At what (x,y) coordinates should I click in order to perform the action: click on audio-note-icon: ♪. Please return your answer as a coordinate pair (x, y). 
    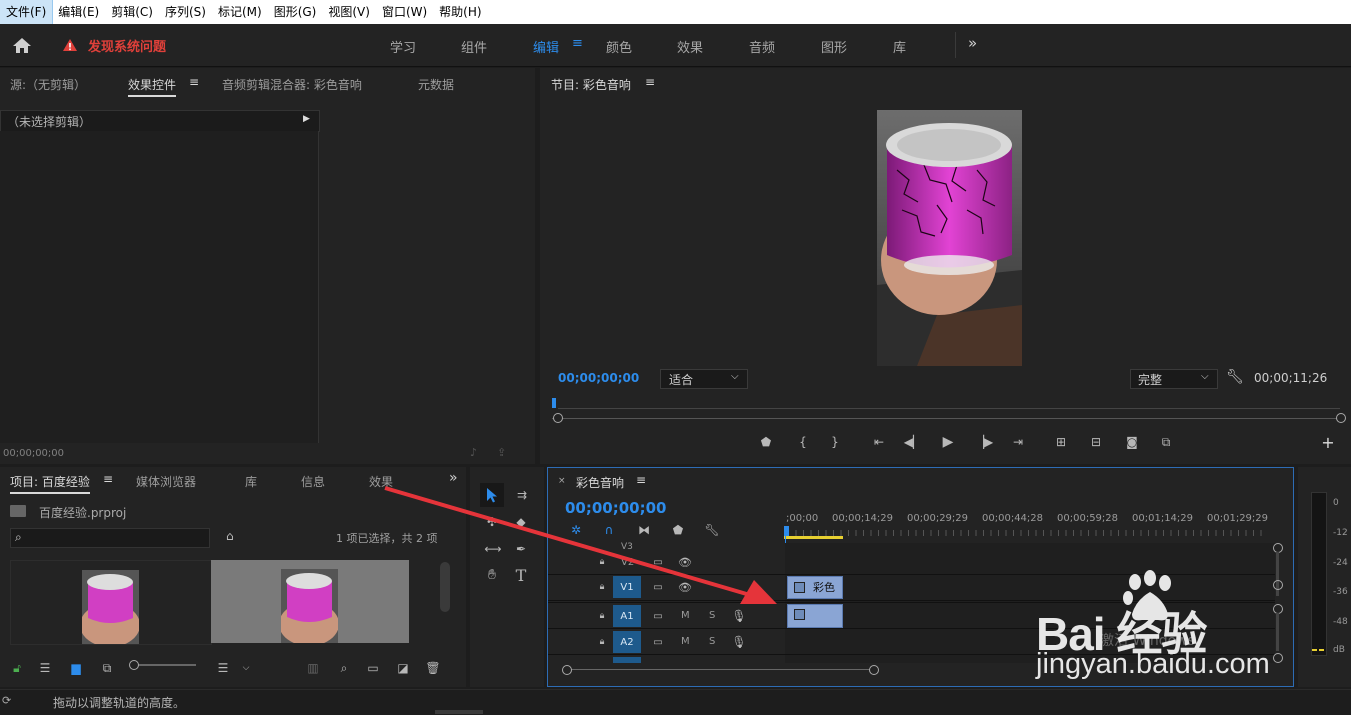
    Looking at the image, I should click on (473, 452).